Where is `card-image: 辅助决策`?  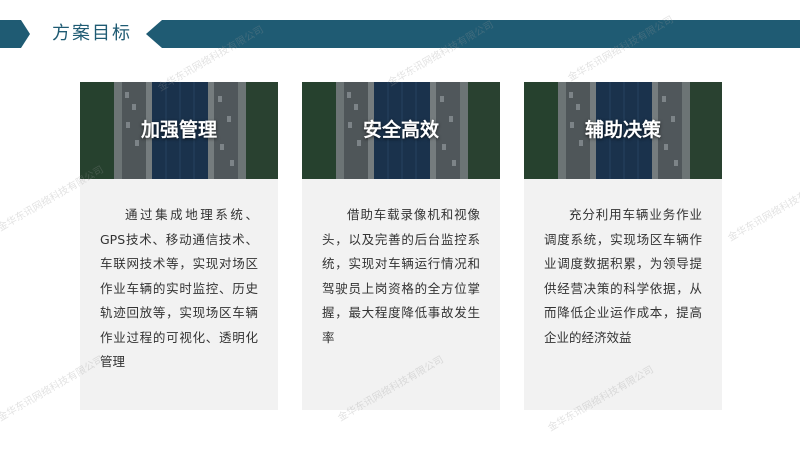 card-image: 辅助决策 is located at coordinates (623, 130).